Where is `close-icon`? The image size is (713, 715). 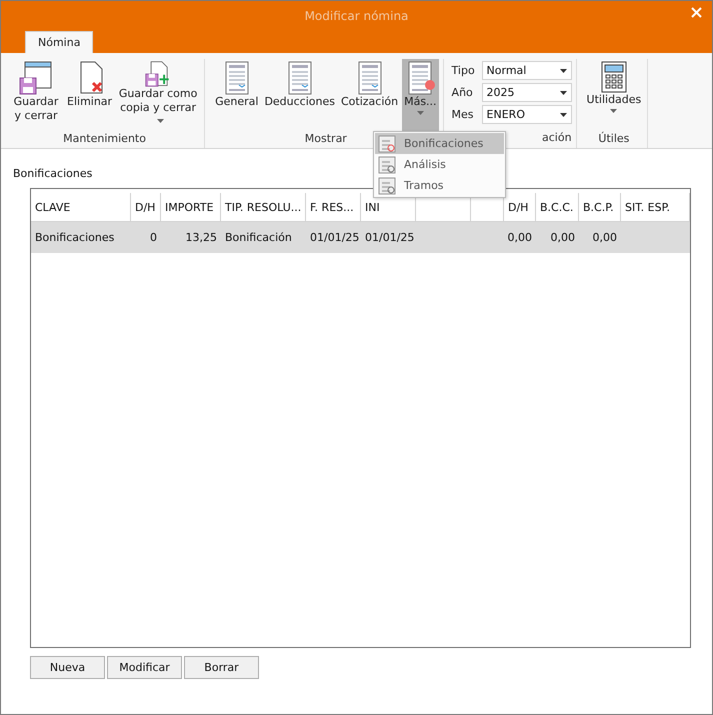
close-icon is located at coordinates (696, 12).